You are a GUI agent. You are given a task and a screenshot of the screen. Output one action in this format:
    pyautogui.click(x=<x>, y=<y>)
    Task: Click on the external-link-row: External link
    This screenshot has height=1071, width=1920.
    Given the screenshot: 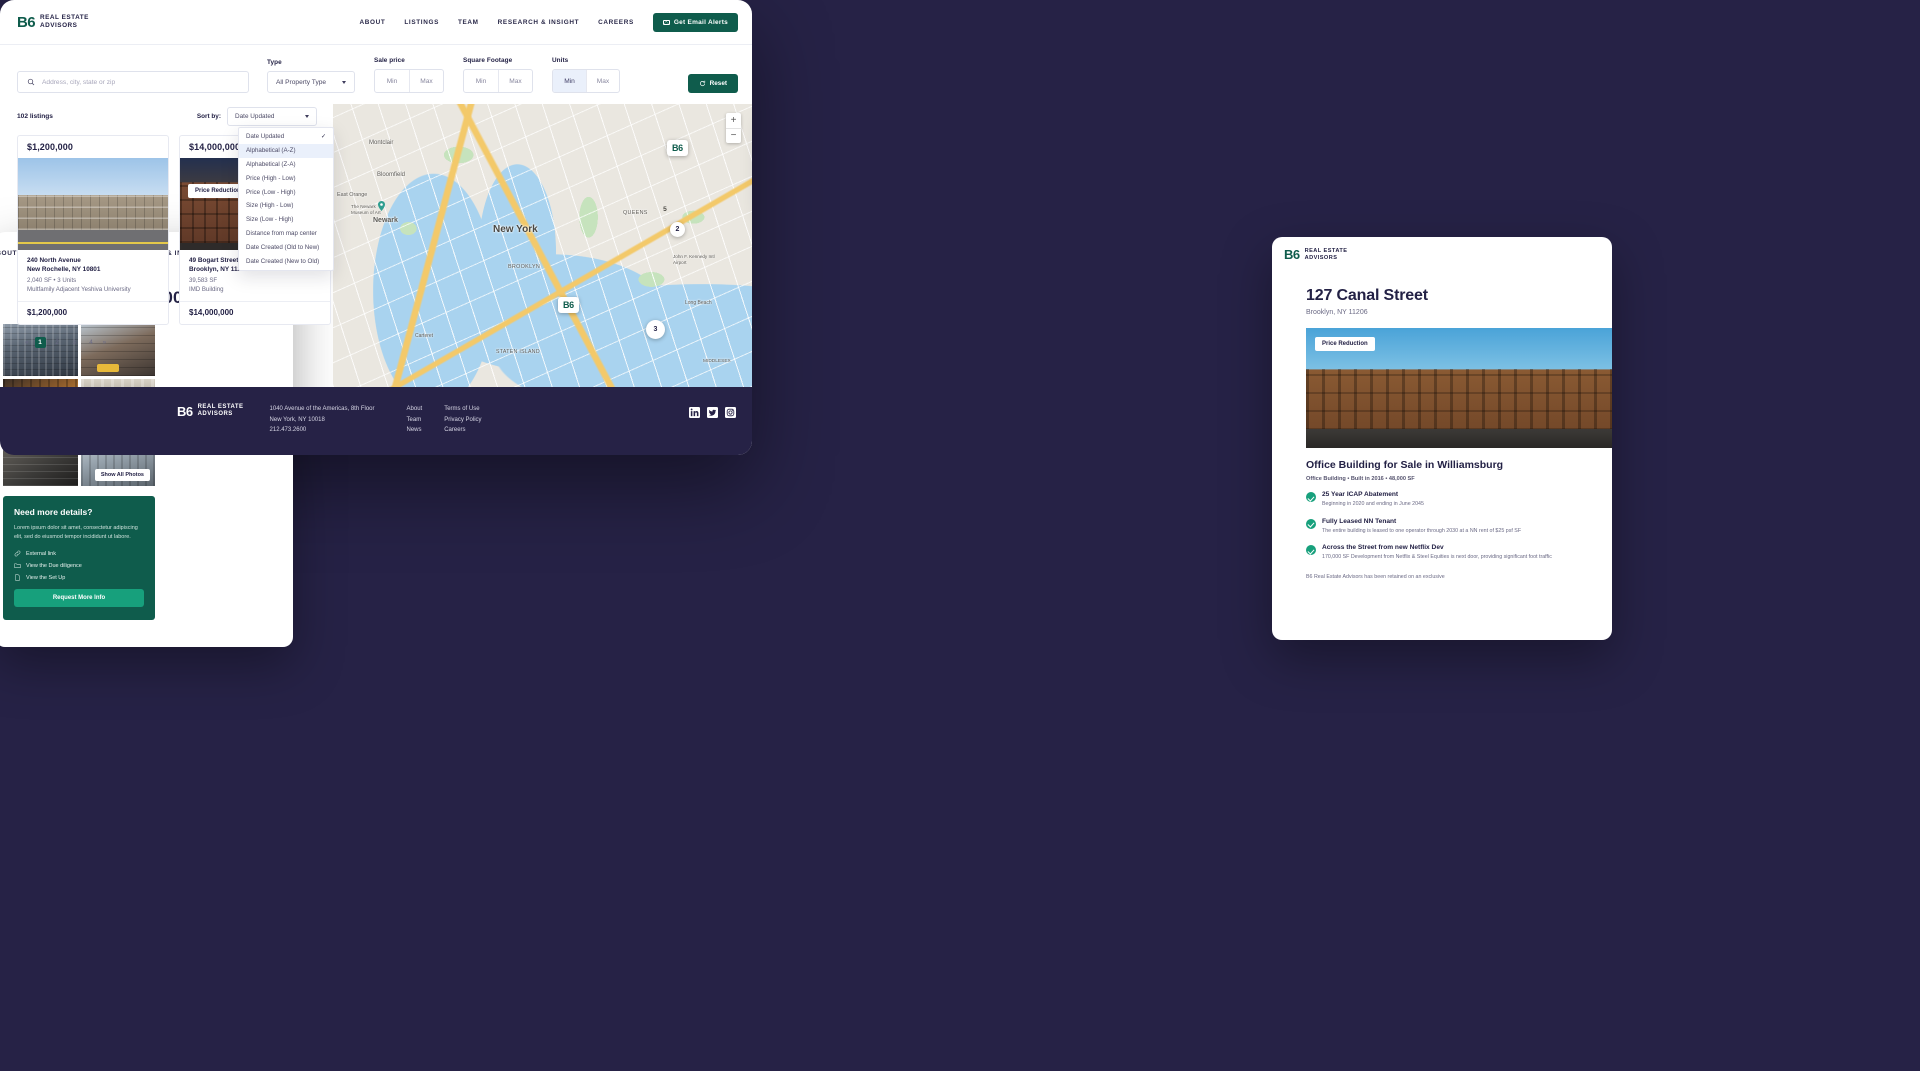 What is the action you would take?
    pyautogui.click(x=79, y=553)
    